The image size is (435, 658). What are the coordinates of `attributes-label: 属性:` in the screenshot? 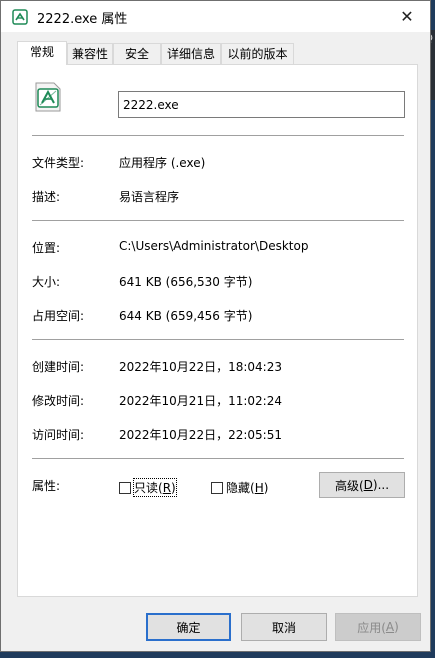 It's located at (46, 486).